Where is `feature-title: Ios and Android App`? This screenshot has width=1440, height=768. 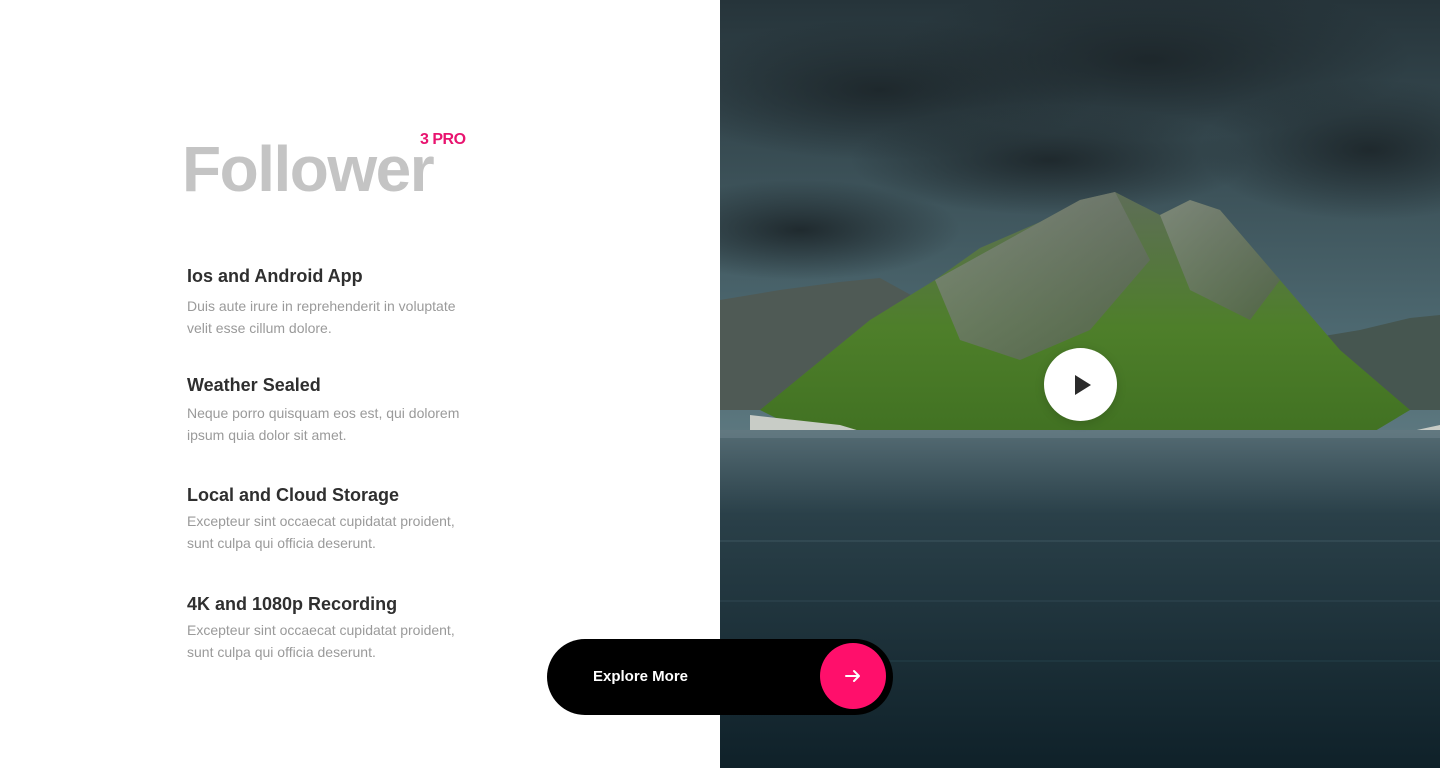 feature-title: Ios and Android App is located at coordinates (275, 276).